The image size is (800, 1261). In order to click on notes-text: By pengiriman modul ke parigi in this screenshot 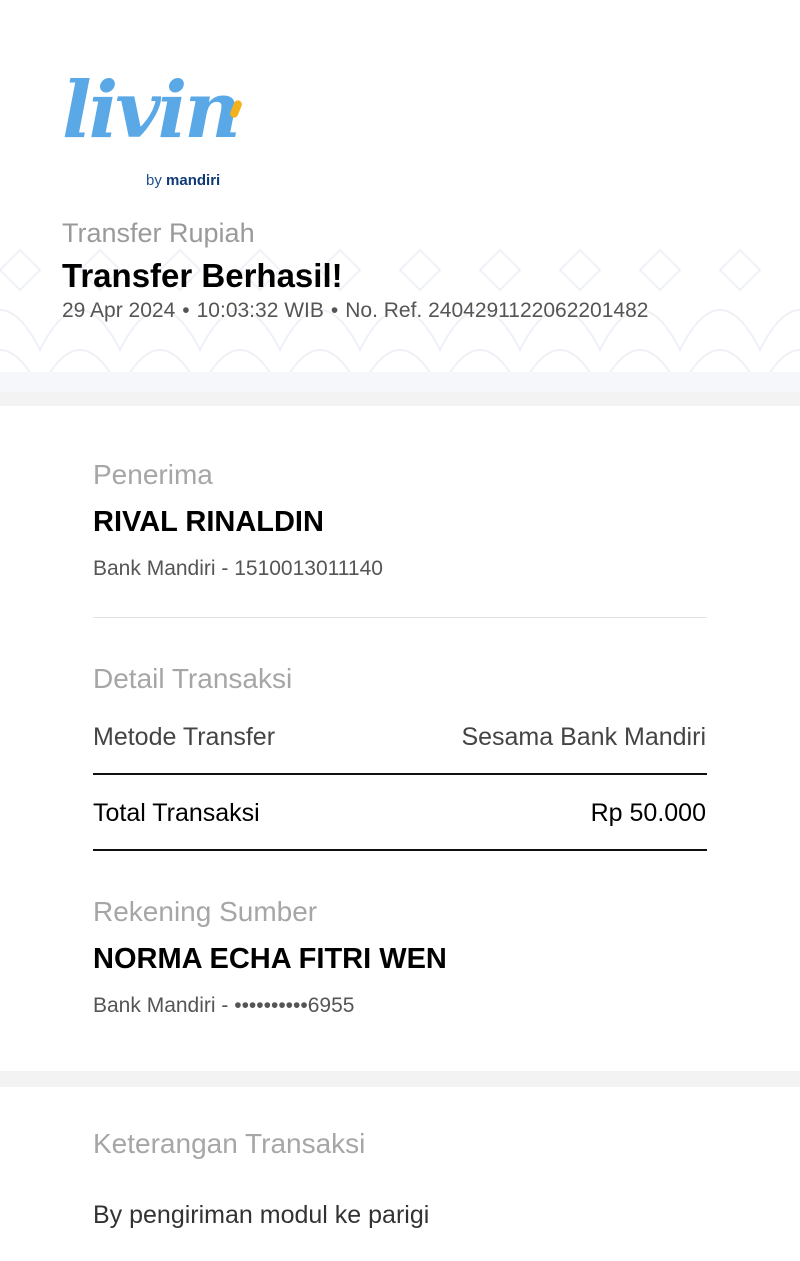, I will do `click(261, 1215)`.